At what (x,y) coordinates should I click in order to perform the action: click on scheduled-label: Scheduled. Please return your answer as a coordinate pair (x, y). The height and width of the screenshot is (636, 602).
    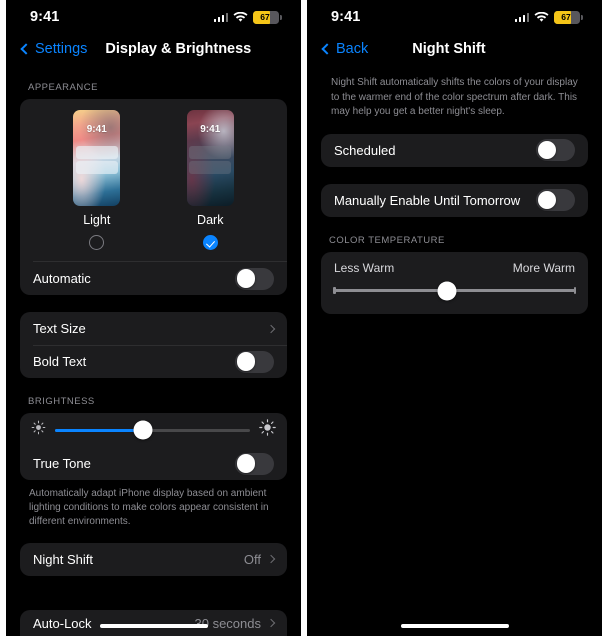
    Looking at the image, I should click on (365, 150).